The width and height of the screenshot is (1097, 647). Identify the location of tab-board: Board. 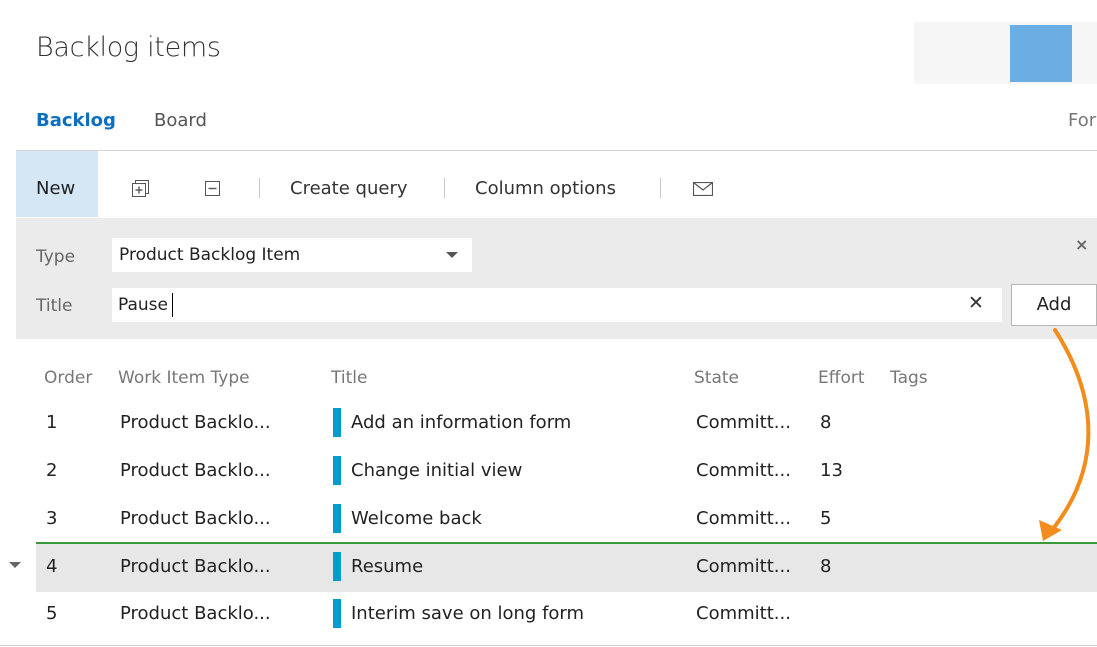
(180, 120).